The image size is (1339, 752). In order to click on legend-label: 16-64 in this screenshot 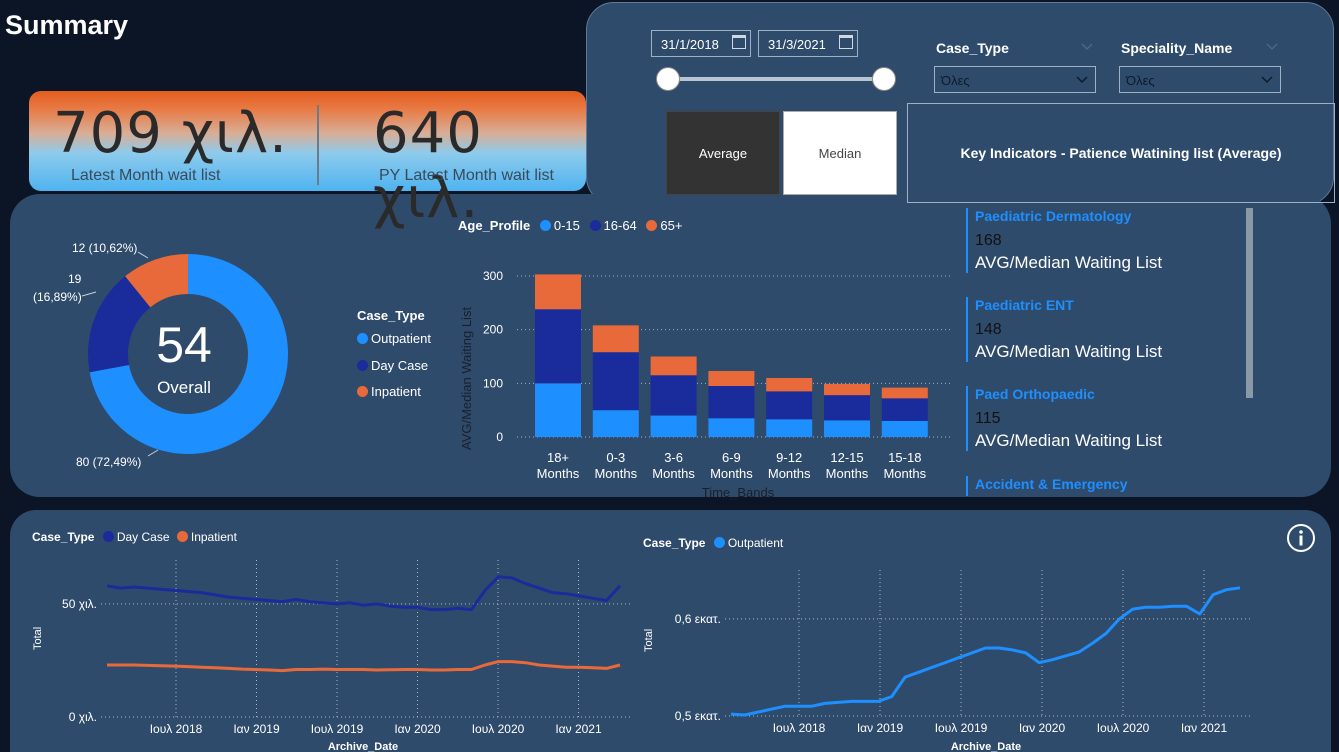, I will do `click(620, 225)`.